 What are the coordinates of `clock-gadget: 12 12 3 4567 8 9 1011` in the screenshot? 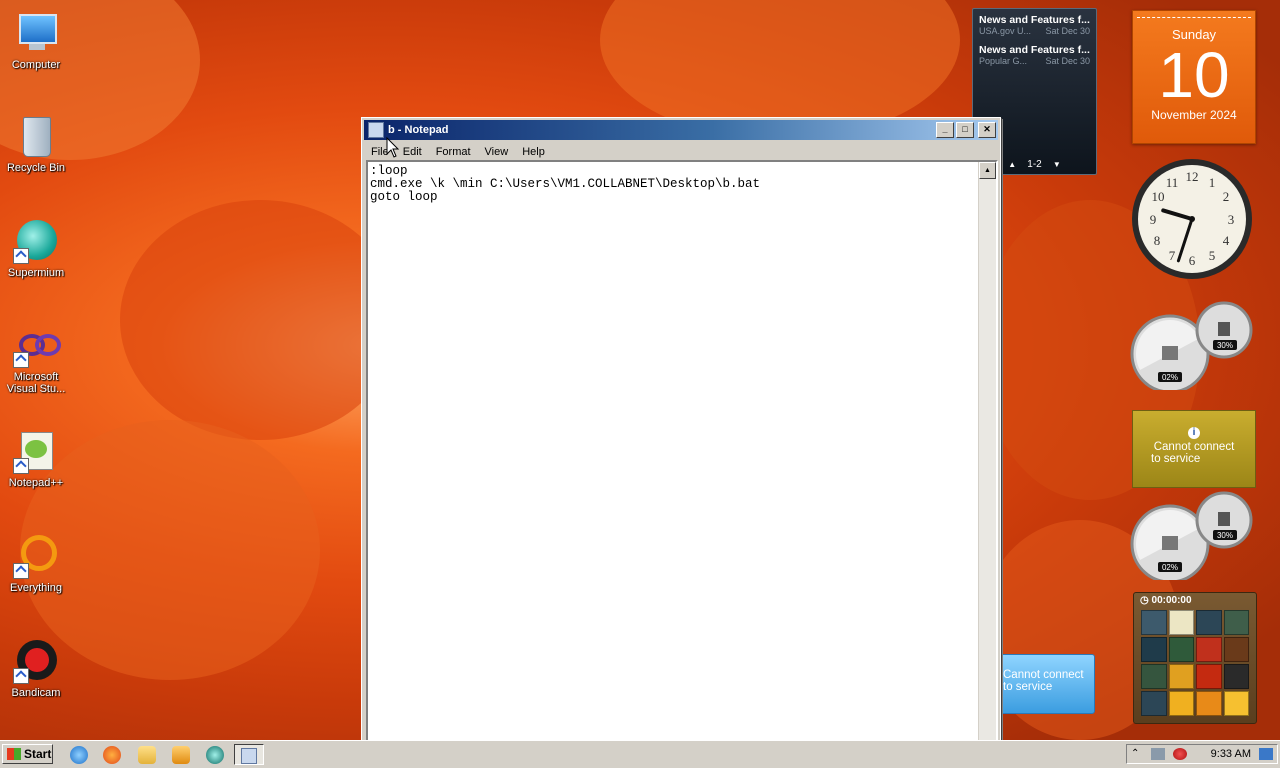 It's located at (1192, 219).